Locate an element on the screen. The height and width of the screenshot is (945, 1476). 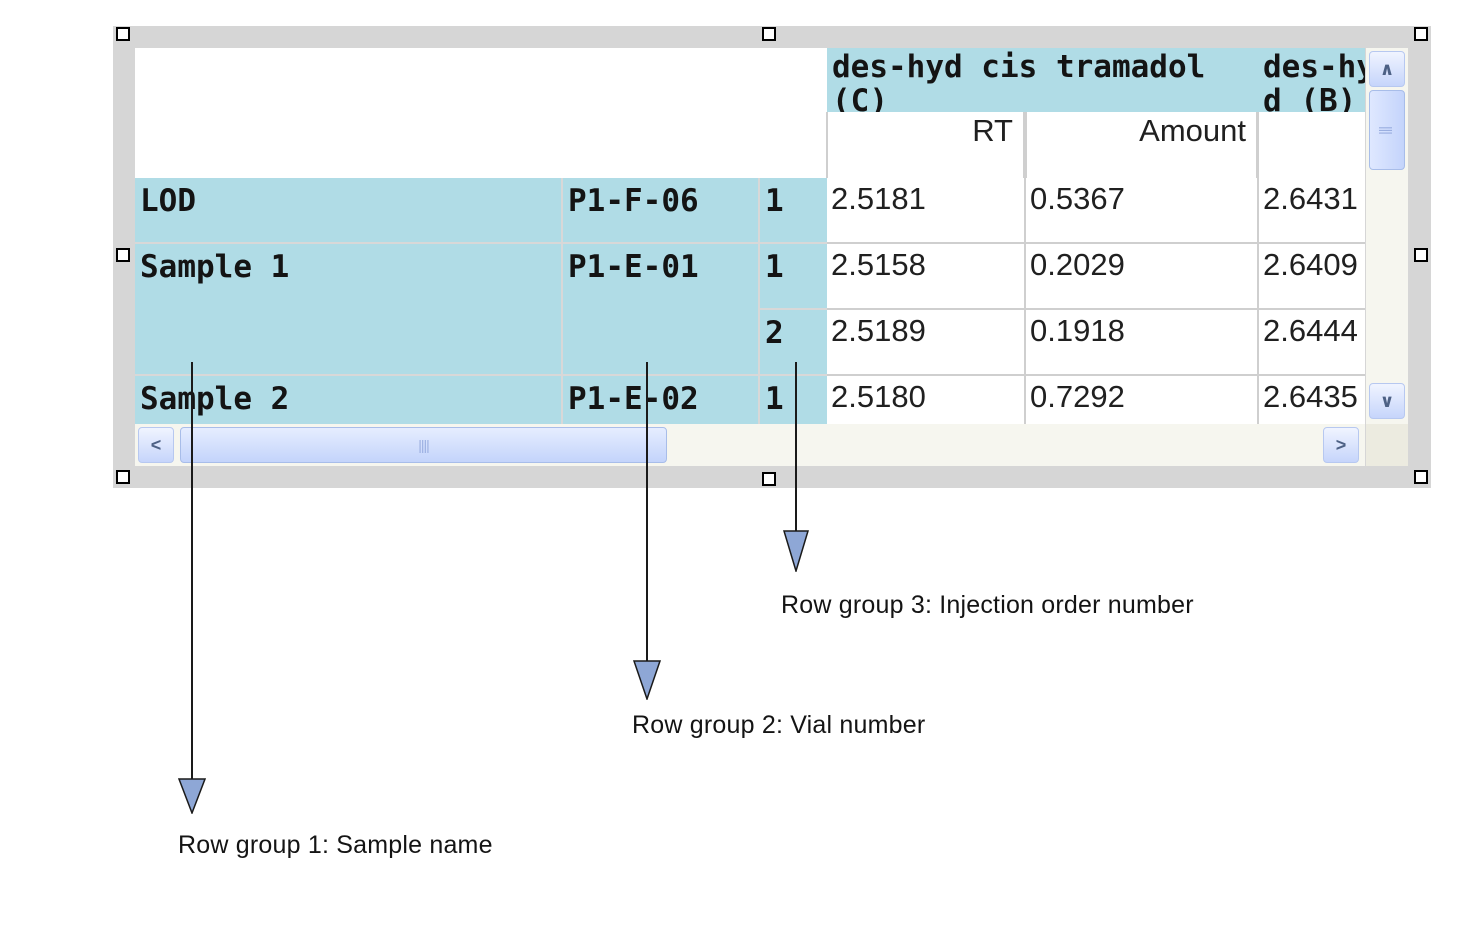
scroll-right-button: > is located at coordinates (1341, 445).